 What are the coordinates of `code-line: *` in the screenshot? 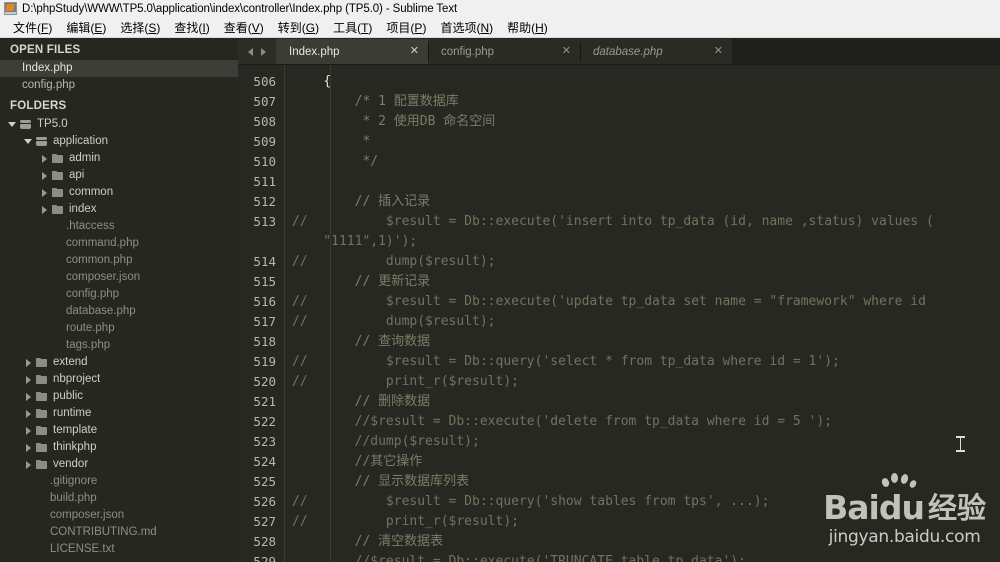 It's located at (646, 142).